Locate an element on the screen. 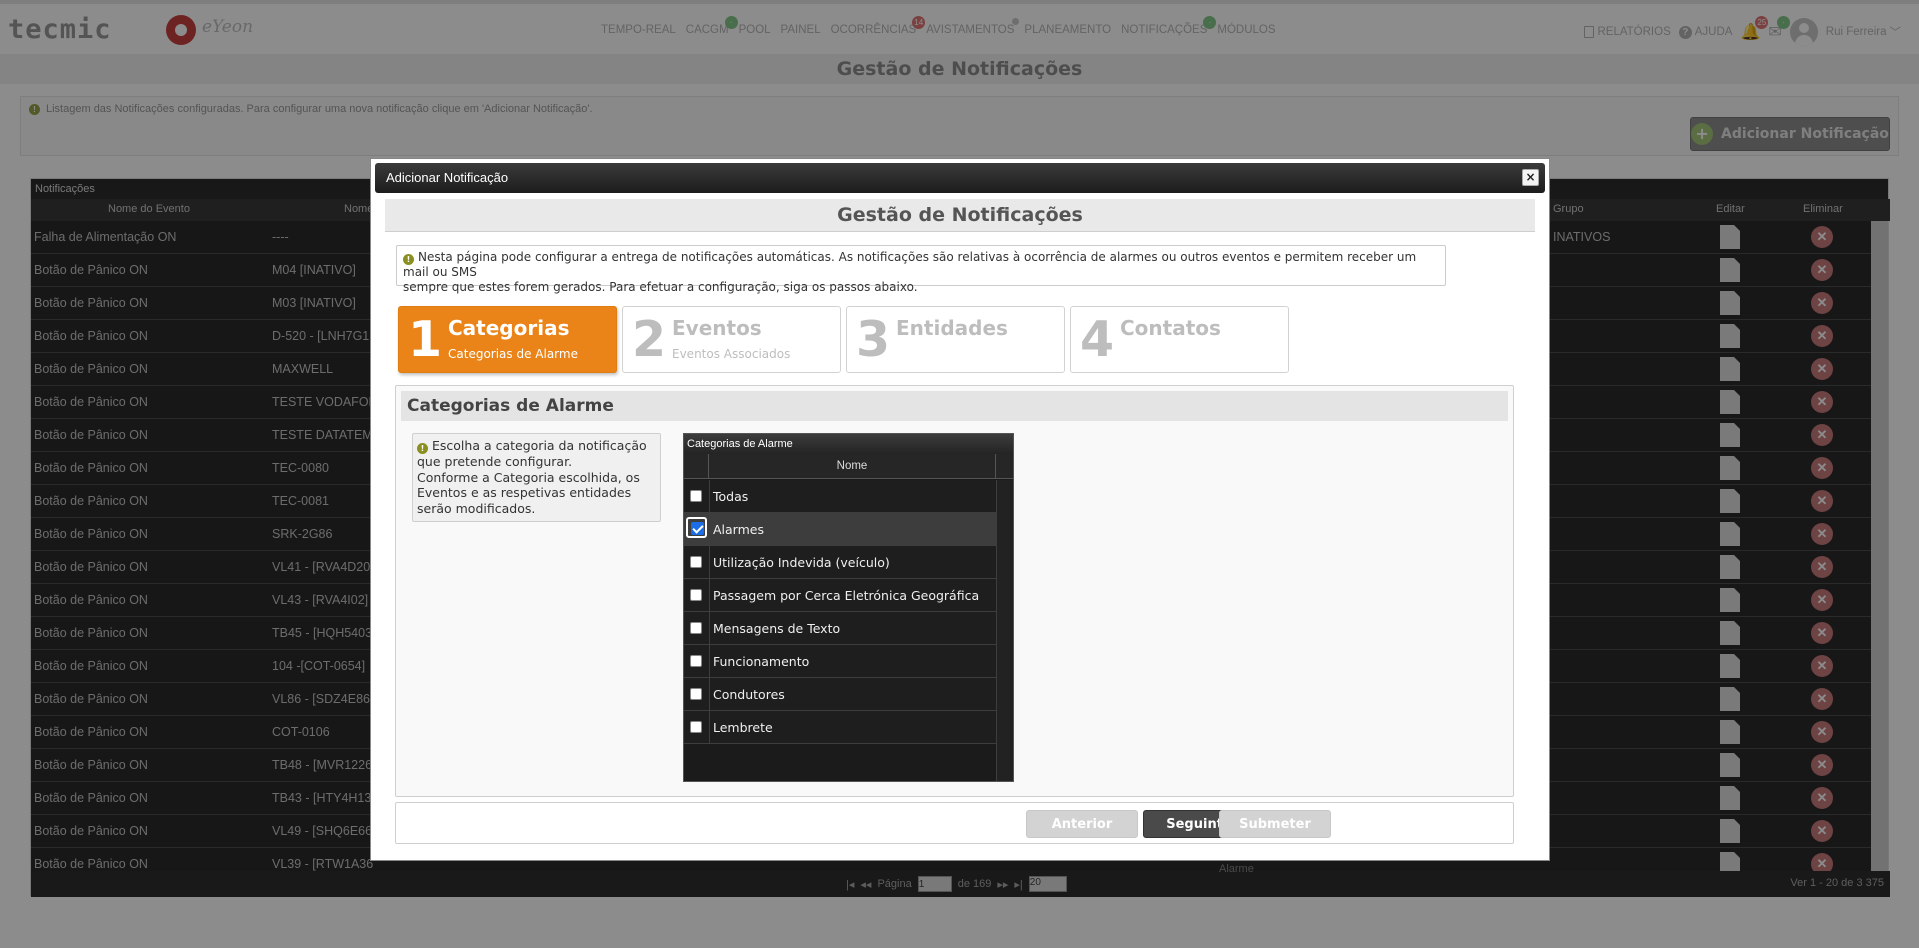 Image resolution: width=1919 pixels, height=948 pixels. category-label: Mensagens de Texto is located at coordinates (852, 628).